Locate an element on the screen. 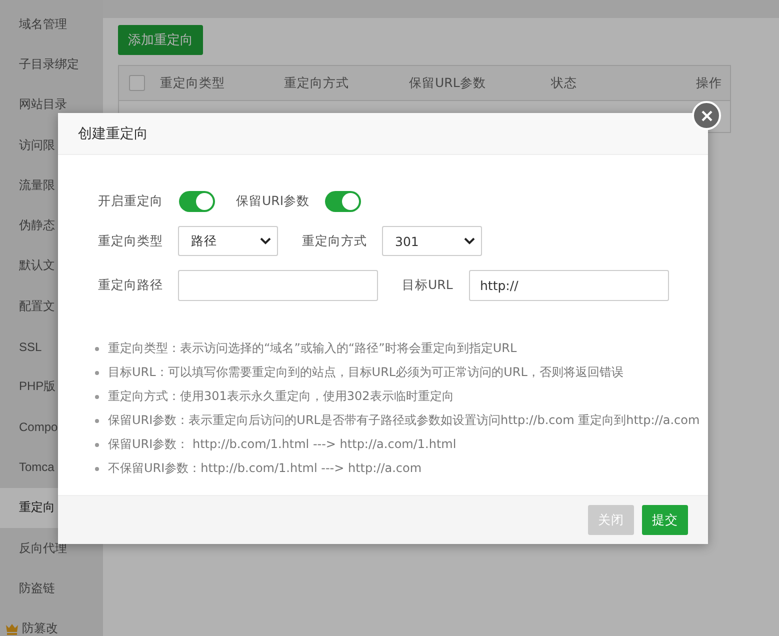 Image resolution: width=779 pixels, height=636 pixels. close-icon is located at coordinates (706, 115).